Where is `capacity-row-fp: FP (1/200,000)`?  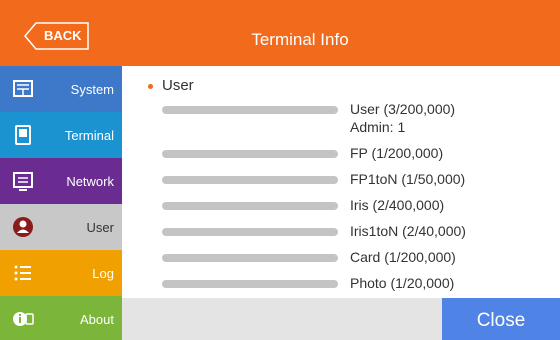
capacity-row-fp: FP (1/200,000) is located at coordinates (357, 154).